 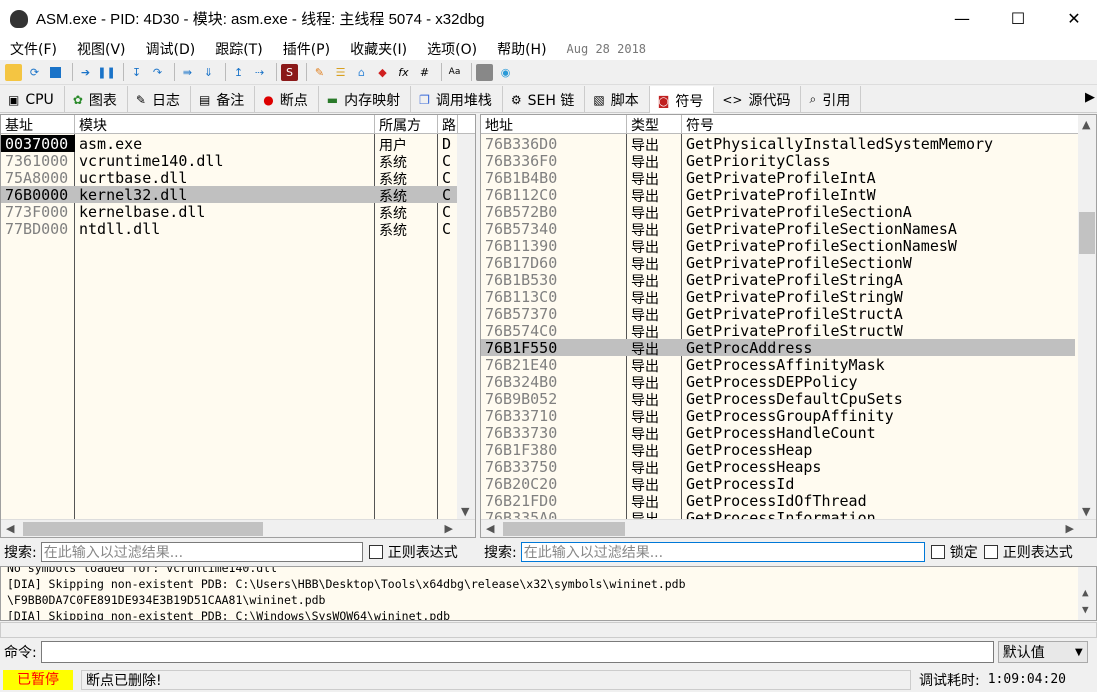 I want to click on menu-options: 选项(O), so click(x=452, y=49).